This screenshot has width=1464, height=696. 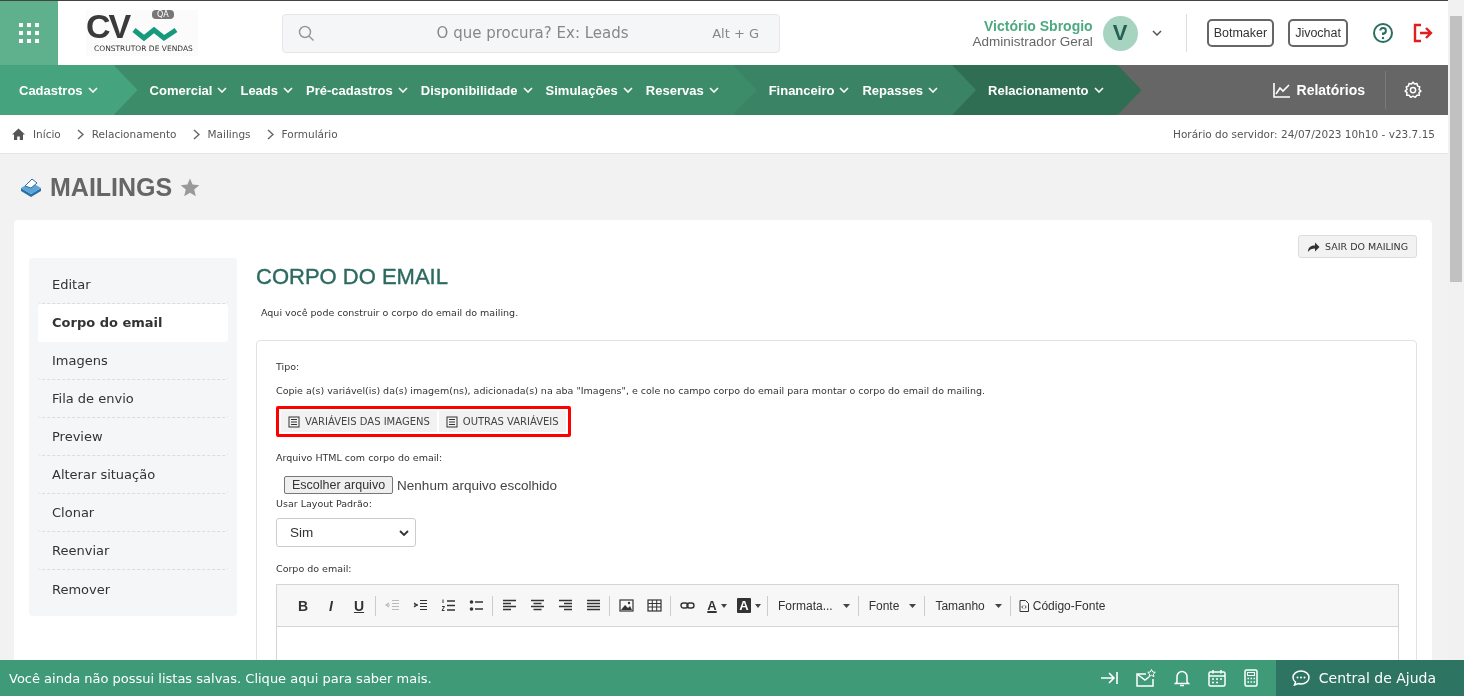 I want to click on choose-file-button: Escolher arquivo, so click(x=339, y=485).